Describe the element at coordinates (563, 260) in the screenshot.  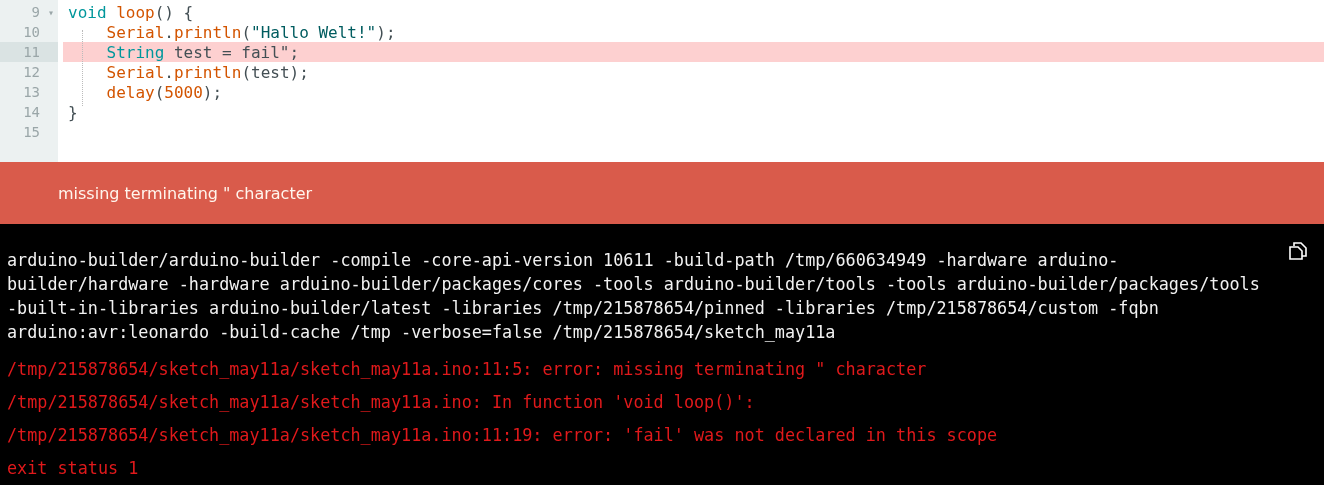
I see `console-output-line: arduino-builder/arduino-builder -compile -core-api-version 10611 -build-path /tmp/660634949 -hardware arduino-` at that location.